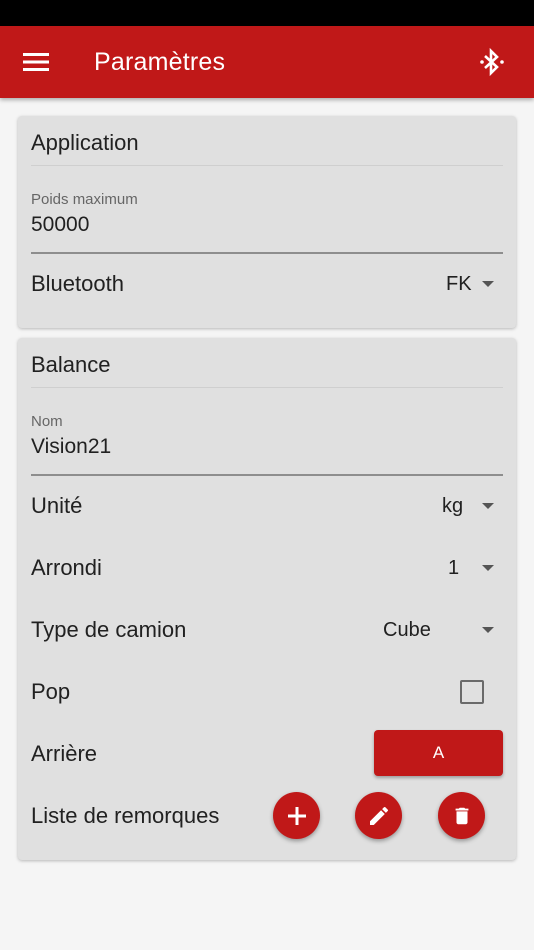 This screenshot has height=950, width=534. Describe the element at coordinates (77, 283) in the screenshot. I see `bluetooth-label: Bluetooth` at that location.